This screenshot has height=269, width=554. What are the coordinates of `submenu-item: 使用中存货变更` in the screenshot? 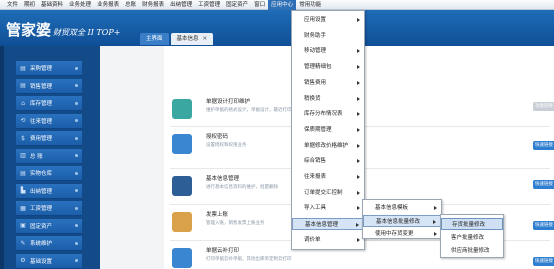 It's located at (402, 234).